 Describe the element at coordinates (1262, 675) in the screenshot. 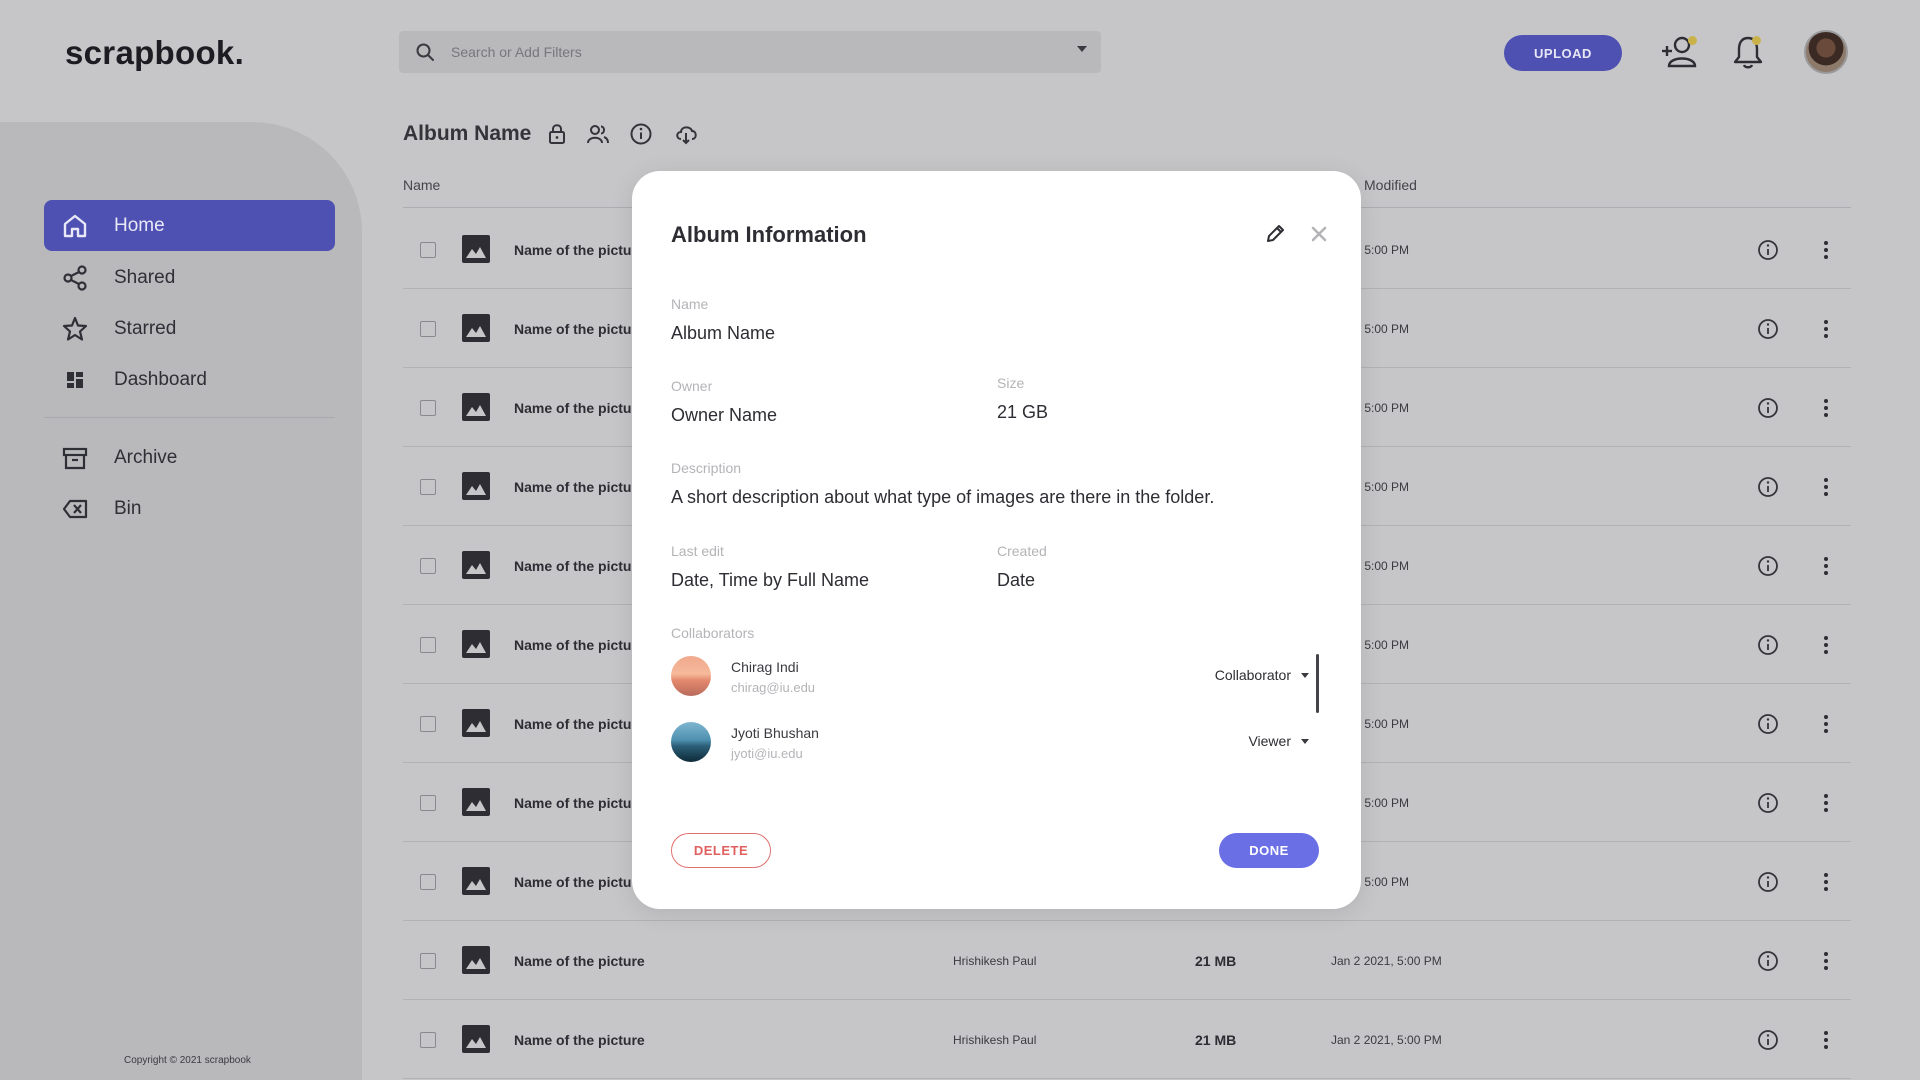

I see `role-dropdown: Collaborator` at that location.